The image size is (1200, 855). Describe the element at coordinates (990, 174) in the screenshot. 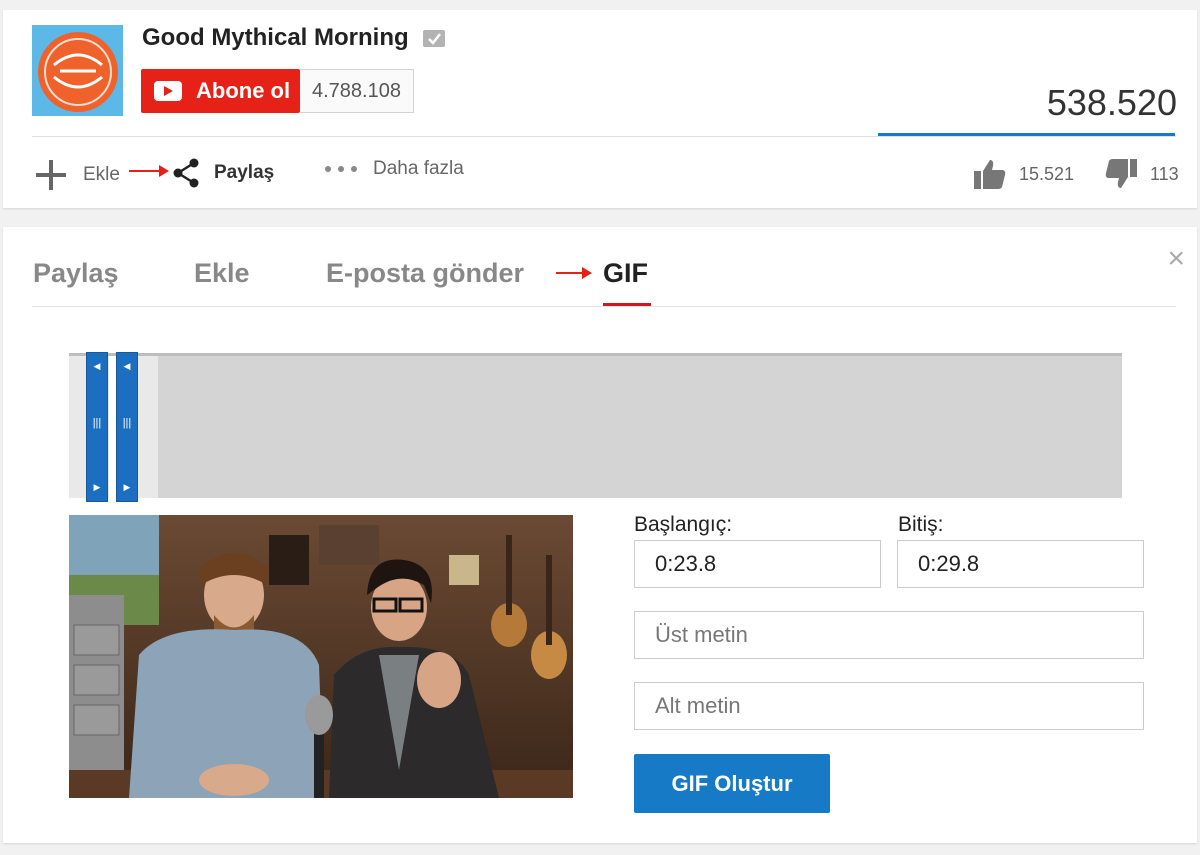

I see `thumbs-up-icon` at that location.